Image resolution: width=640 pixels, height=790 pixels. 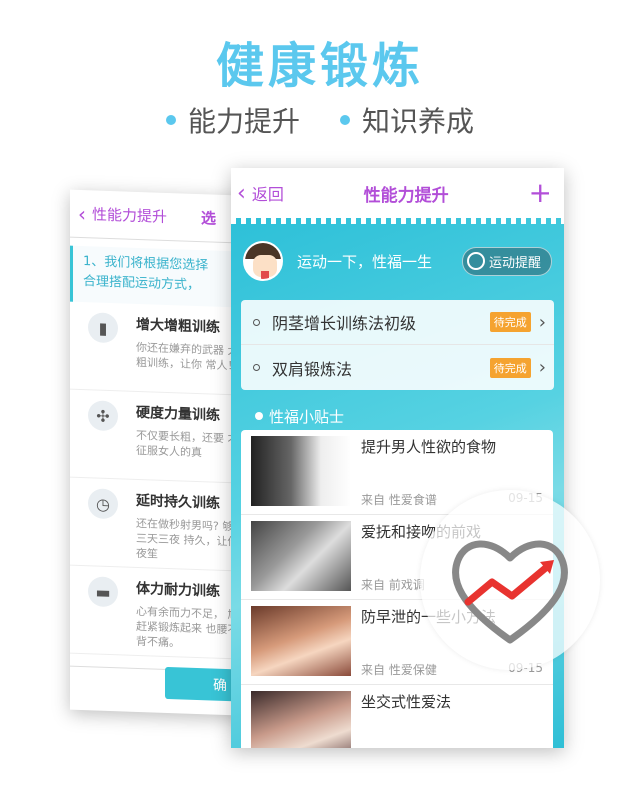 What do you see at coordinates (263, 261) in the screenshot?
I see `avatar` at bounding box center [263, 261].